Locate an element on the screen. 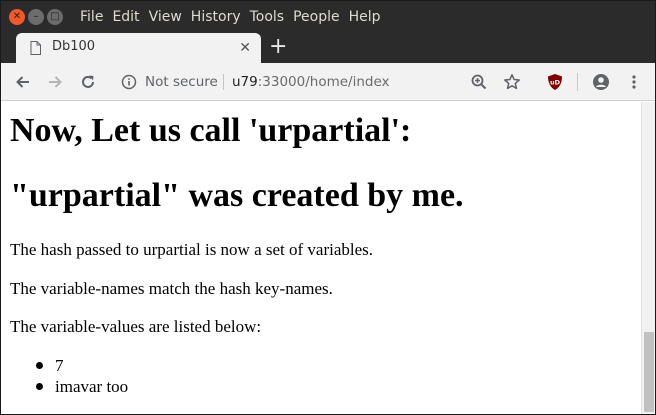 The height and width of the screenshot is (415, 656). url-text: u79:33000/home/index is located at coordinates (311, 82).